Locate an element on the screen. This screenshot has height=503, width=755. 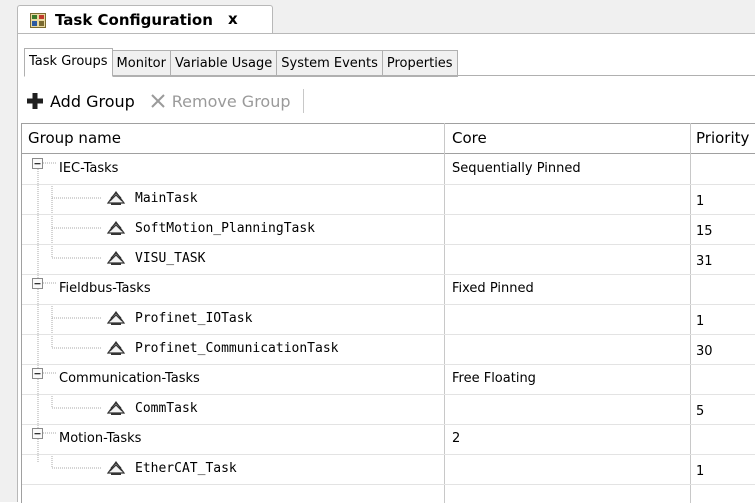
task-row: VISU_TASK 31 is located at coordinates (388, 259).